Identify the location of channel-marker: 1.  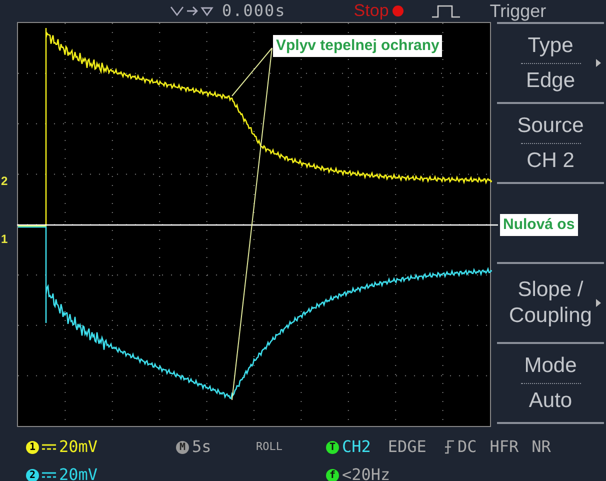
(4, 239).